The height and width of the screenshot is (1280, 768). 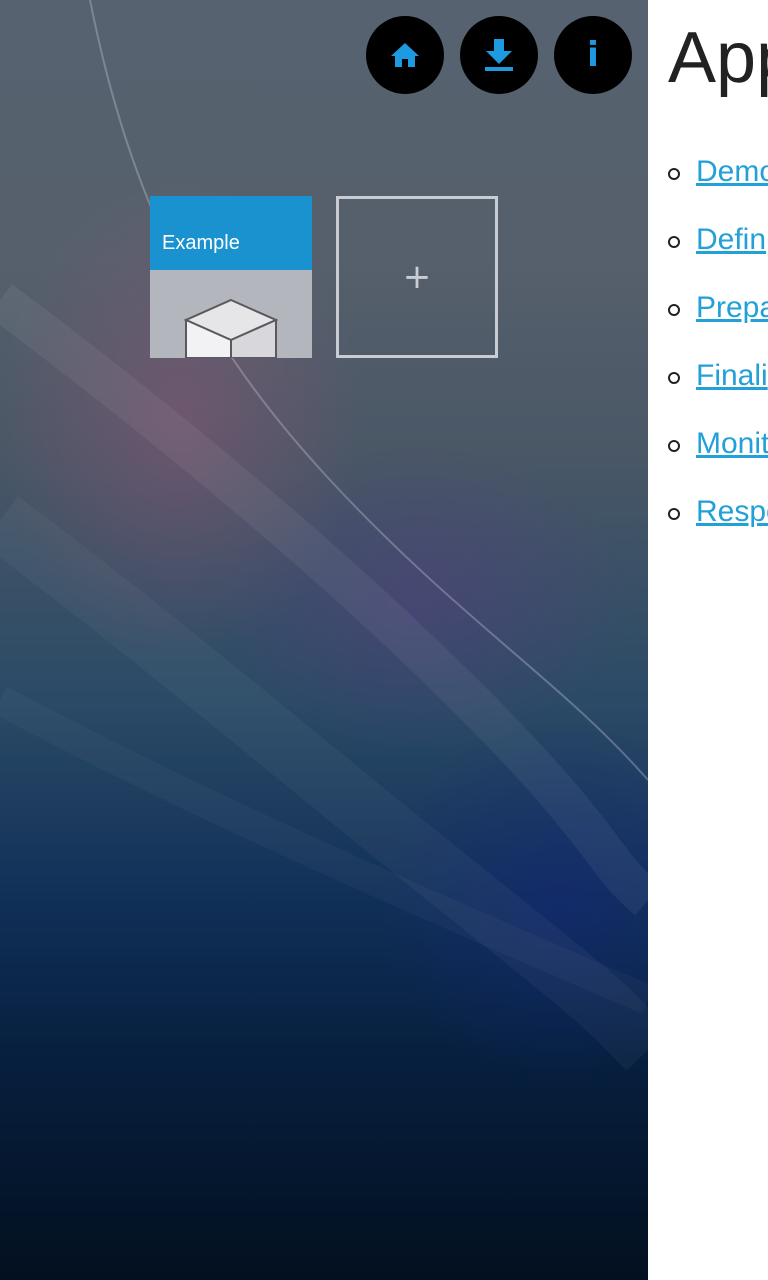 I want to click on panel-link: Finali, so click(x=732, y=376).